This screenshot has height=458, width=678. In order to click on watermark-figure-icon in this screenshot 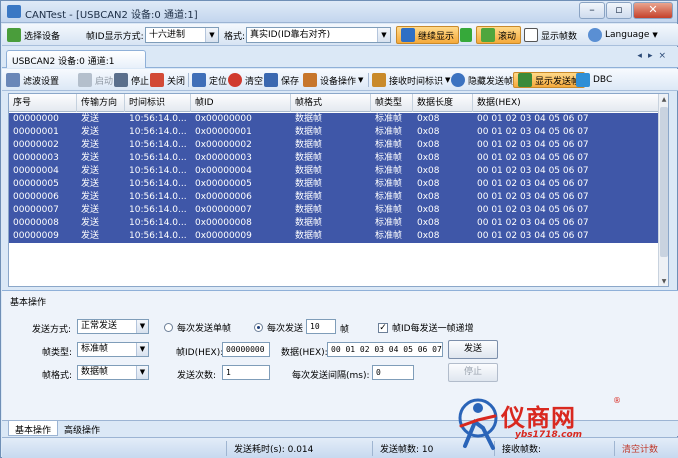, I will do `click(478, 424)`.